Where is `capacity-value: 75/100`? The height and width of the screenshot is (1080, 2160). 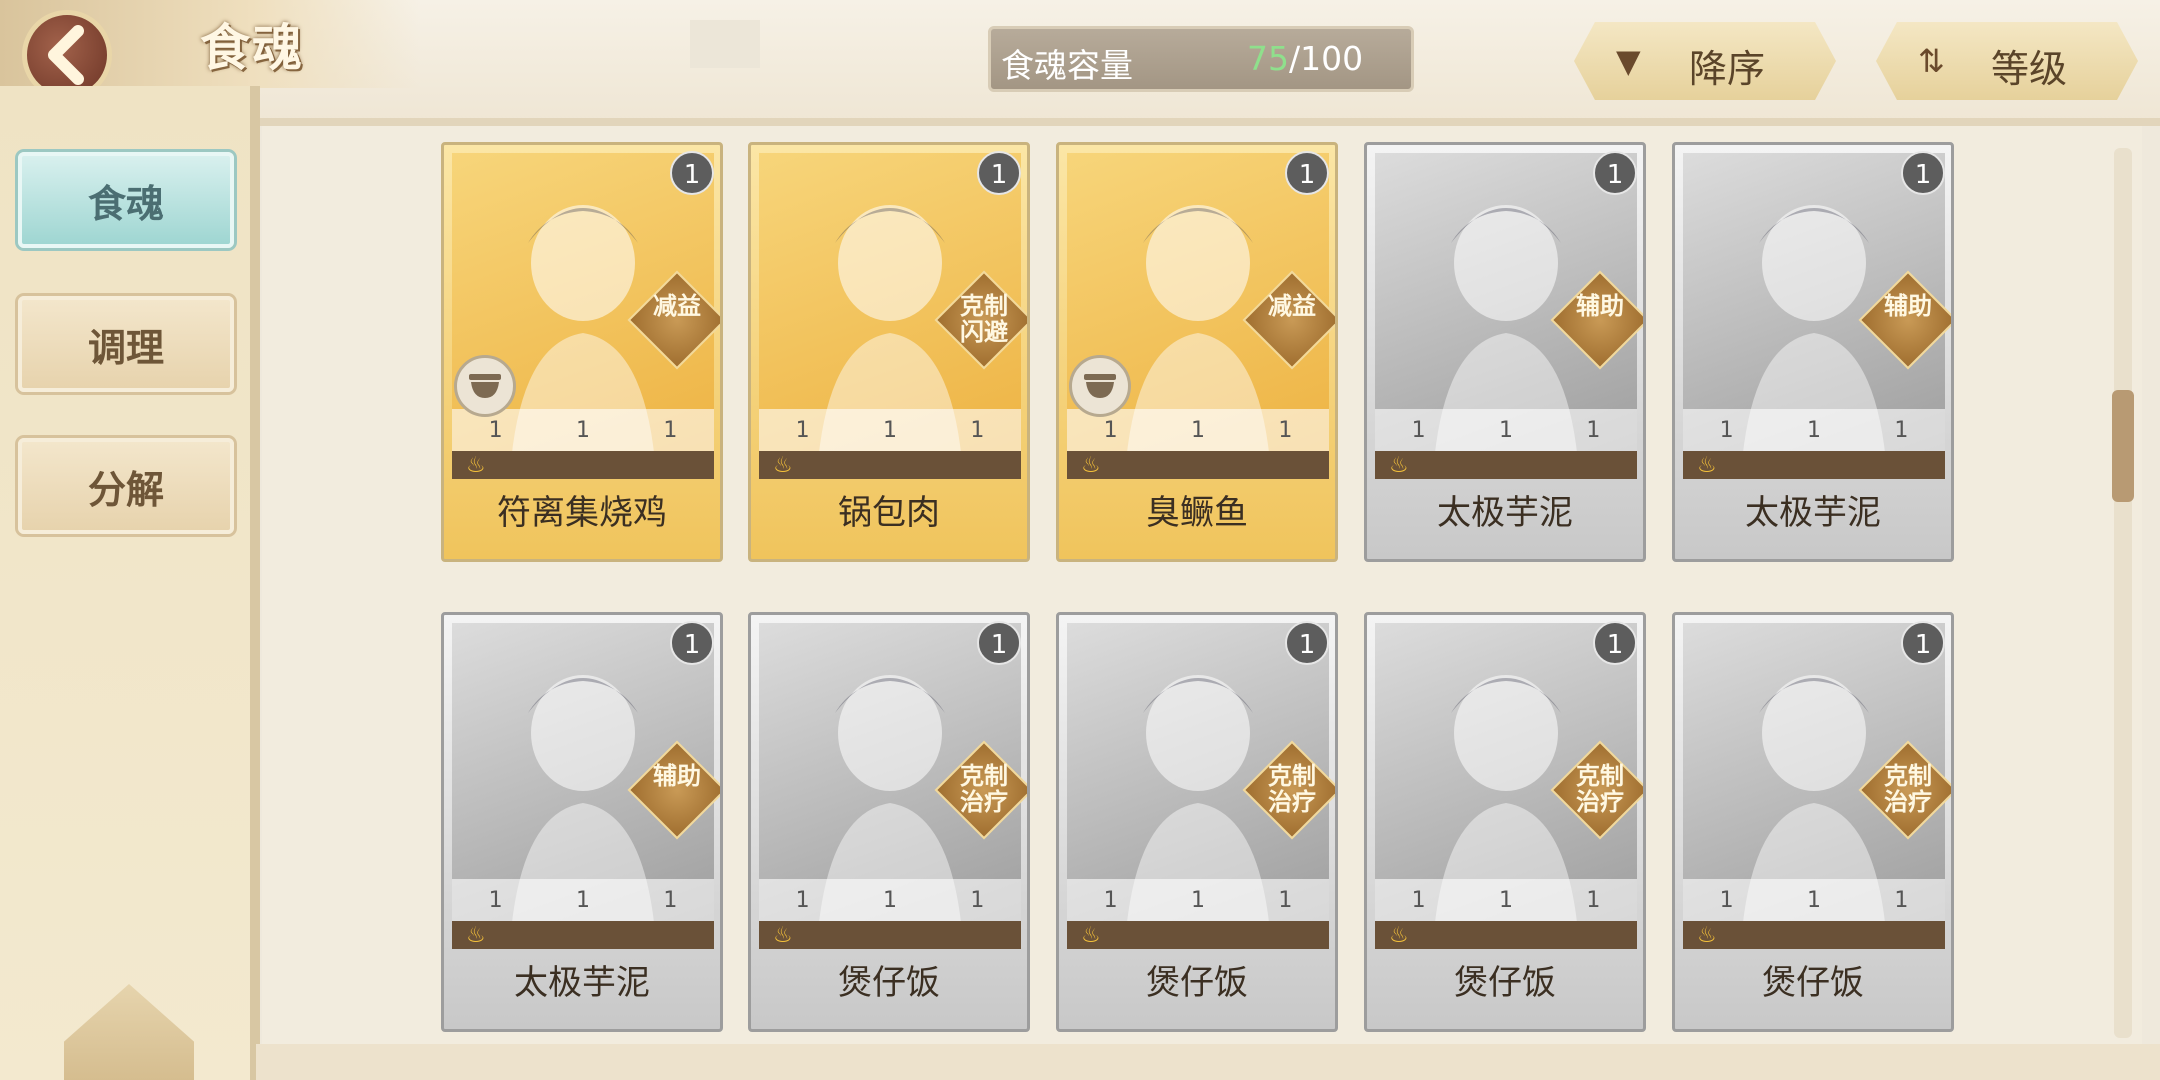
capacity-value: 75/100 is located at coordinates (1305, 58).